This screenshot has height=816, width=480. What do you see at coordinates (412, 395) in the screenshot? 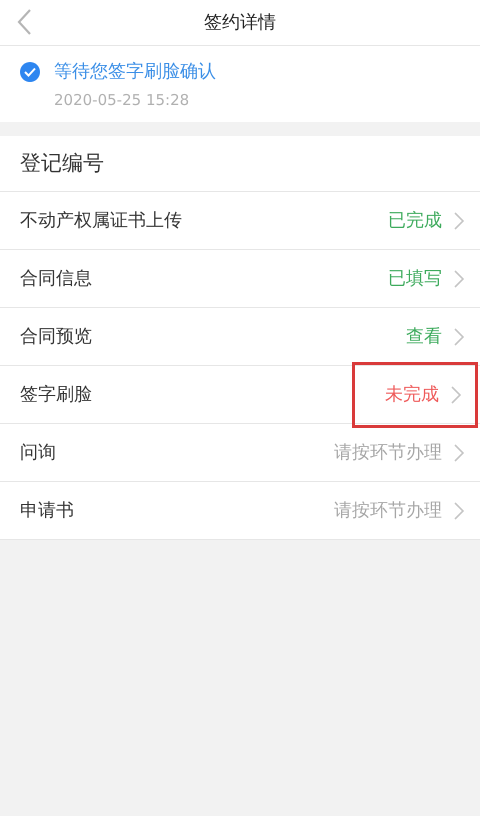
I see `row-status: 未完成` at bounding box center [412, 395].